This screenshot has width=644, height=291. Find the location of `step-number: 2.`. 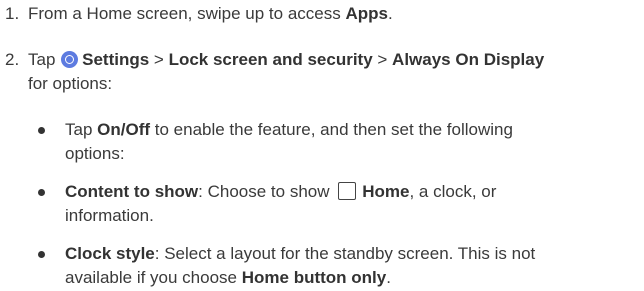

step-number: 2. is located at coordinates (12, 59).